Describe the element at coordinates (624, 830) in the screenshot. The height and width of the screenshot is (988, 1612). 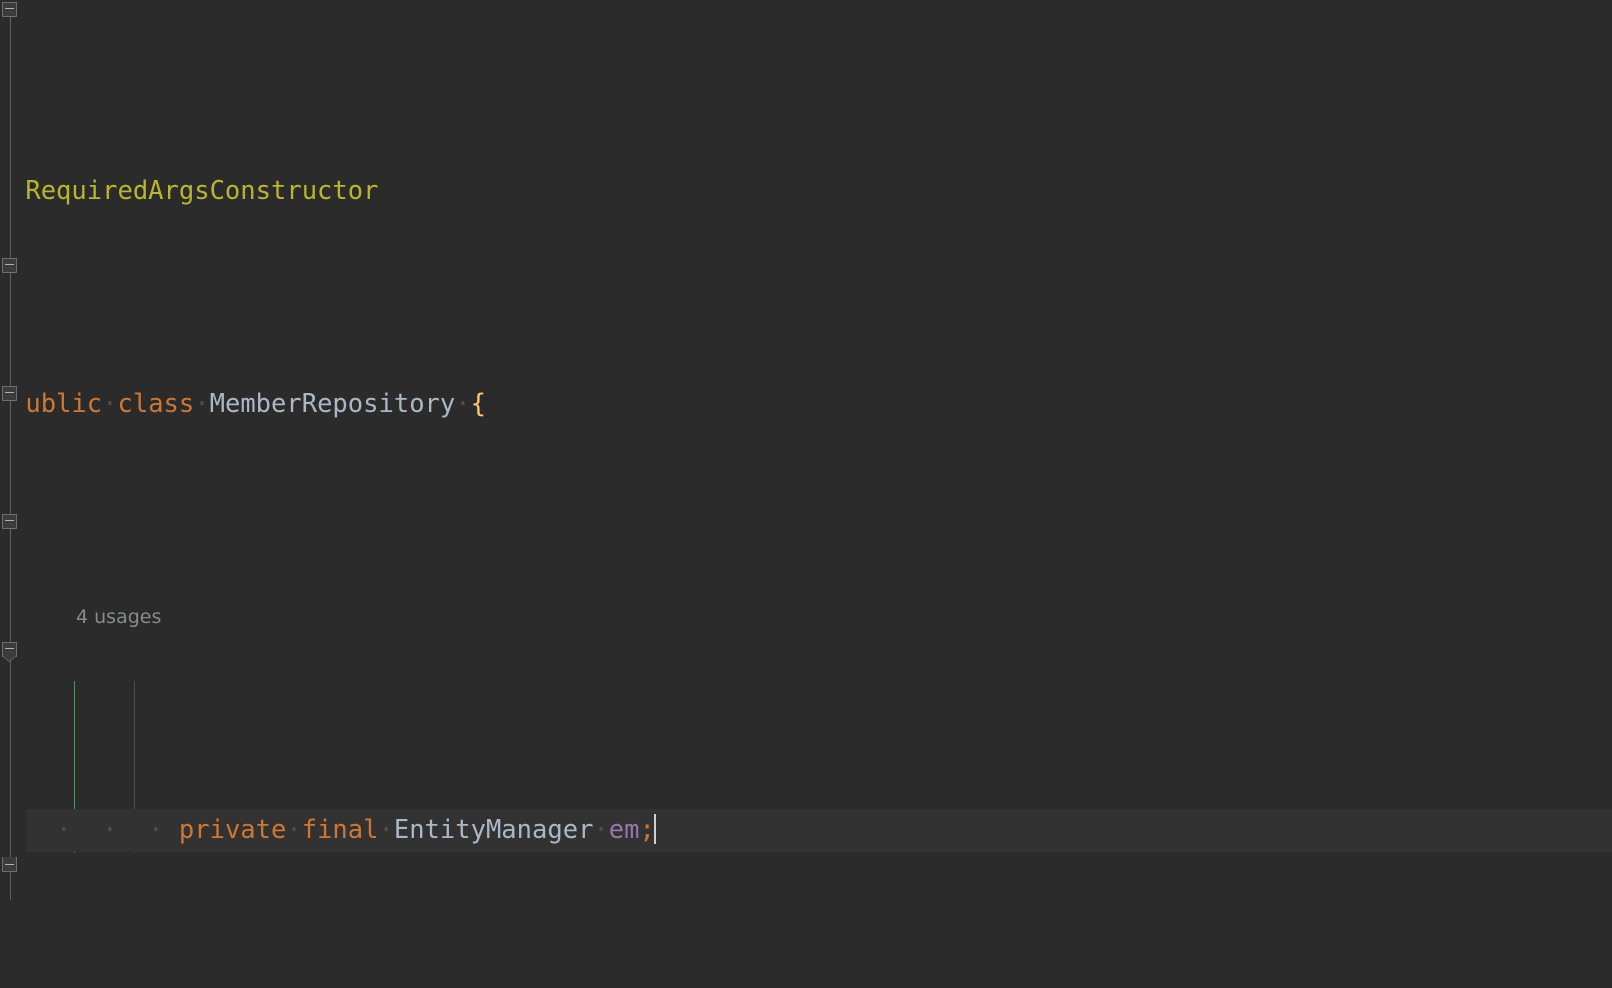
I see `field-em: em` at that location.